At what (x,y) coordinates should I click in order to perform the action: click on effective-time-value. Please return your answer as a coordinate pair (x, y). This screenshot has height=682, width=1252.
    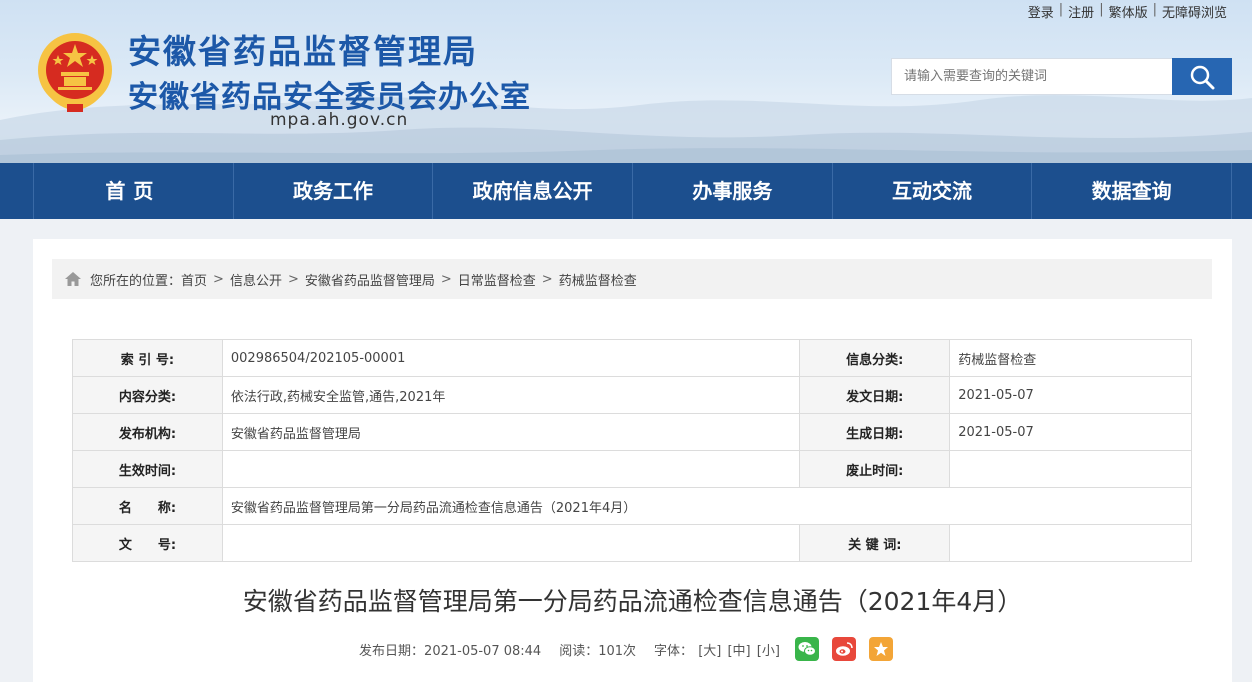
    Looking at the image, I should click on (511, 469).